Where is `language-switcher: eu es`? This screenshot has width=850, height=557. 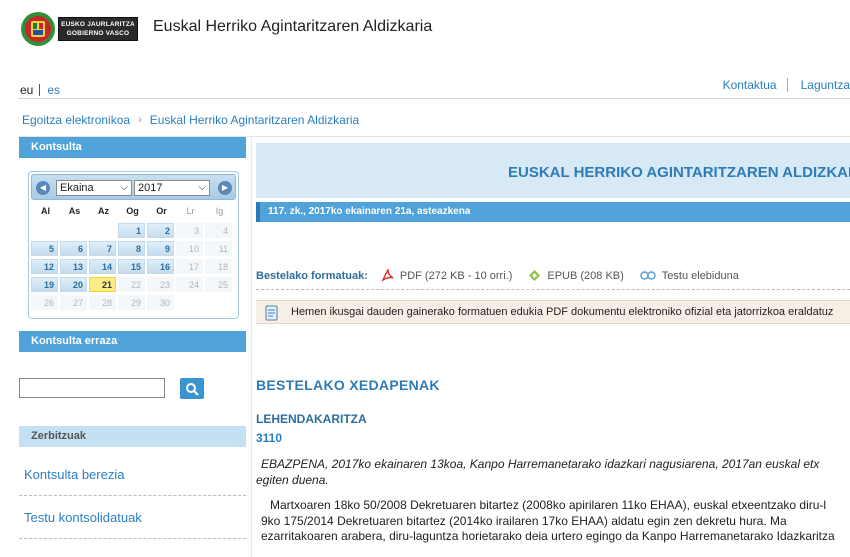 language-switcher: eu es is located at coordinates (40, 90).